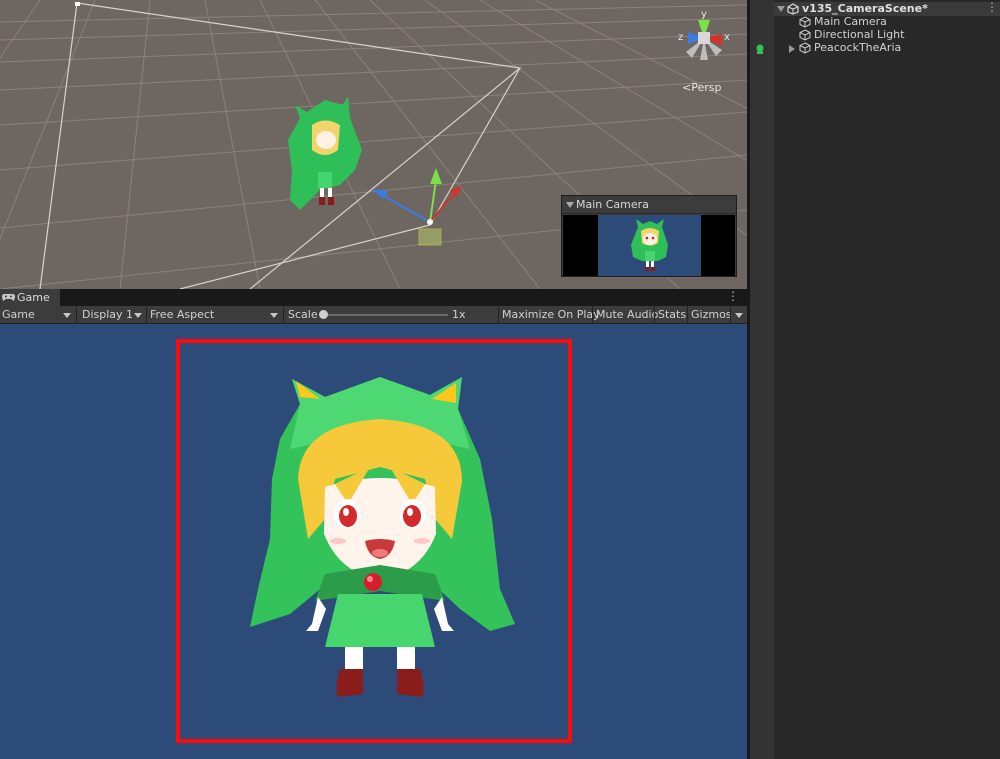 The image size is (1000, 759). Describe the element at coordinates (793, 9) in the screenshot. I see `unity-scene-icon` at that location.